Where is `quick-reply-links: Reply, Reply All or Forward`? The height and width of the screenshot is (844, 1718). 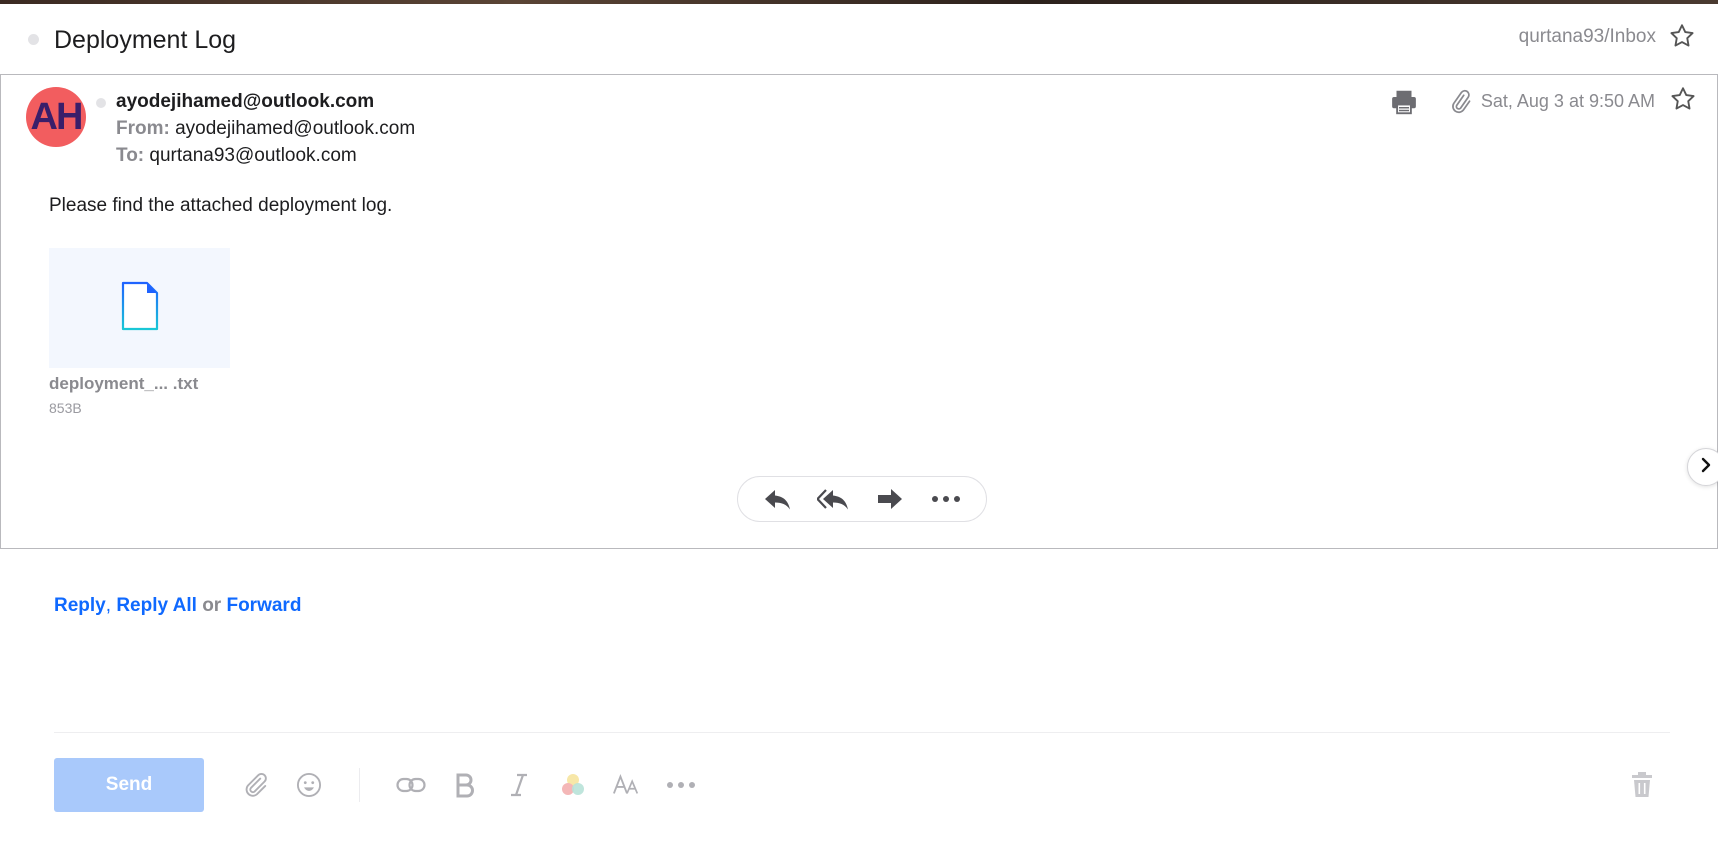
quick-reply-links: Reply, Reply All or Forward is located at coordinates (177, 606).